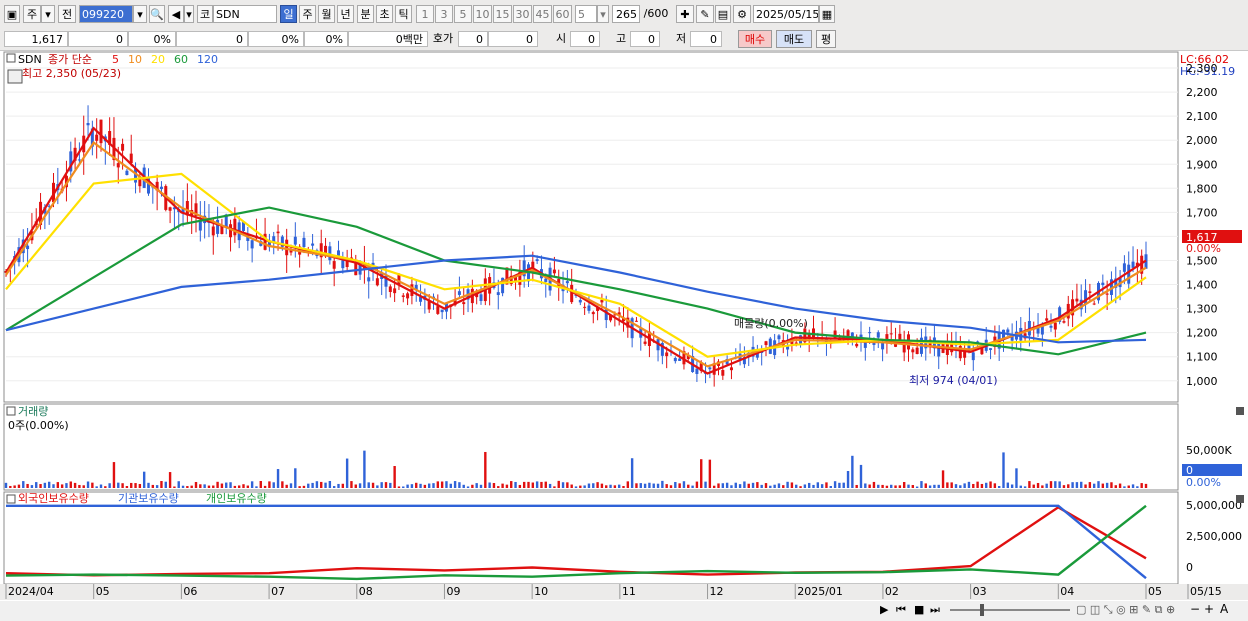  I want to click on window-menu-icon: ▣, so click(12, 14).